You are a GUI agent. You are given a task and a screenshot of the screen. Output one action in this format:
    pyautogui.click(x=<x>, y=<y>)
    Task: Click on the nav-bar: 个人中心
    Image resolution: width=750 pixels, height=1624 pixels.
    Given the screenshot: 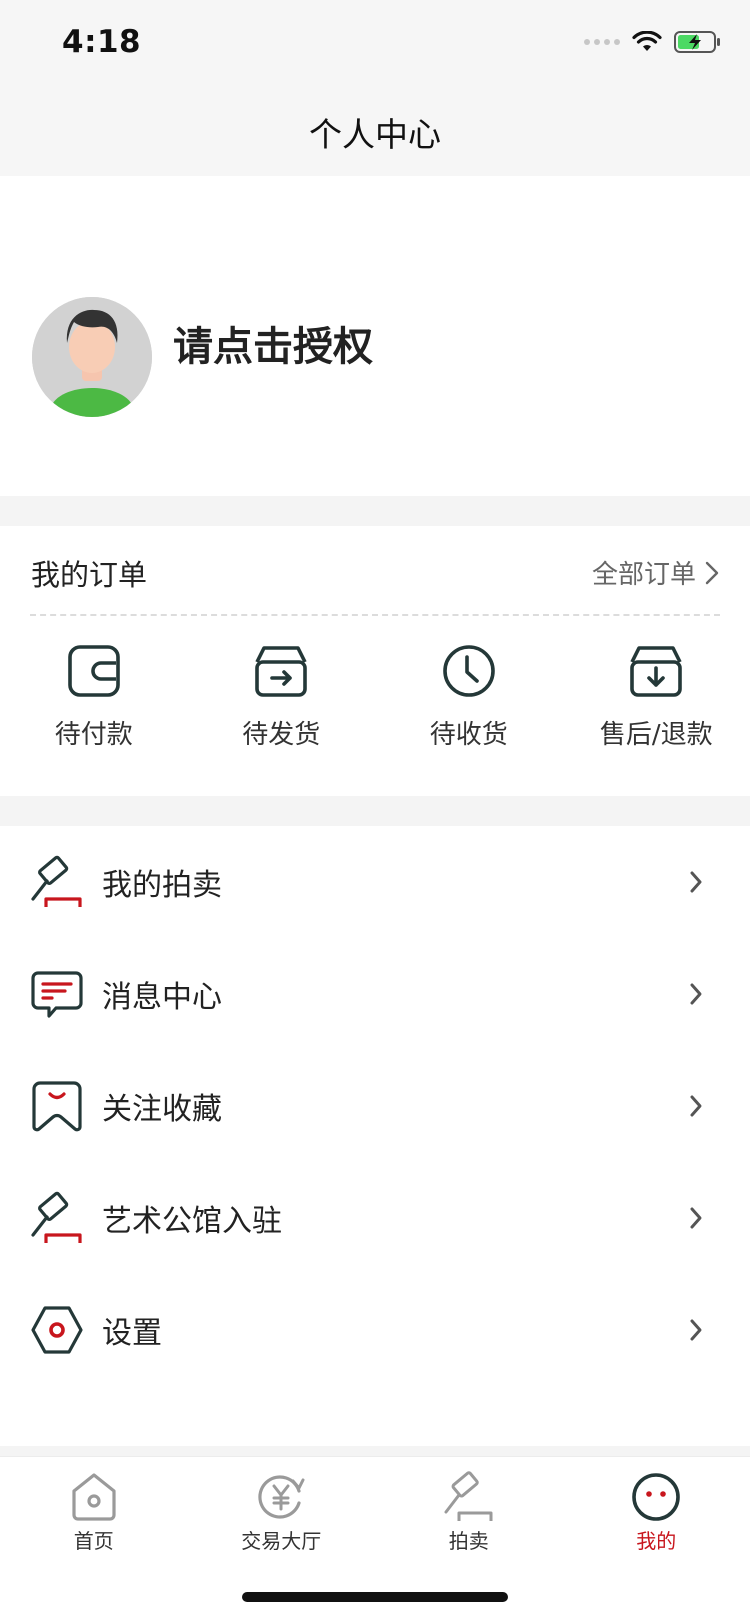 What is the action you would take?
    pyautogui.click(x=375, y=132)
    